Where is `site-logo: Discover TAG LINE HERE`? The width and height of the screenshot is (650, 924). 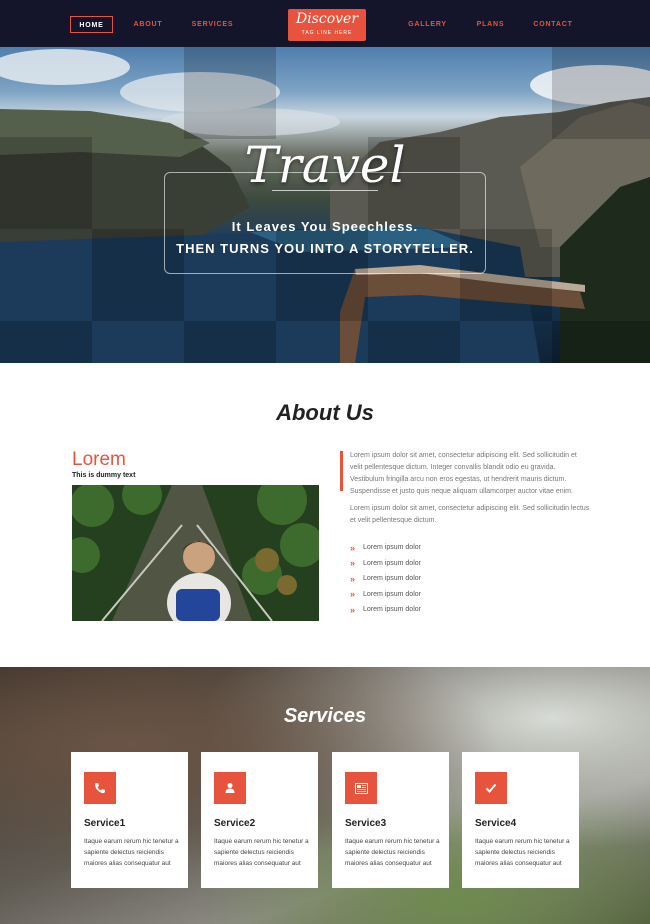 site-logo: Discover TAG LINE HERE is located at coordinates (327, 25).